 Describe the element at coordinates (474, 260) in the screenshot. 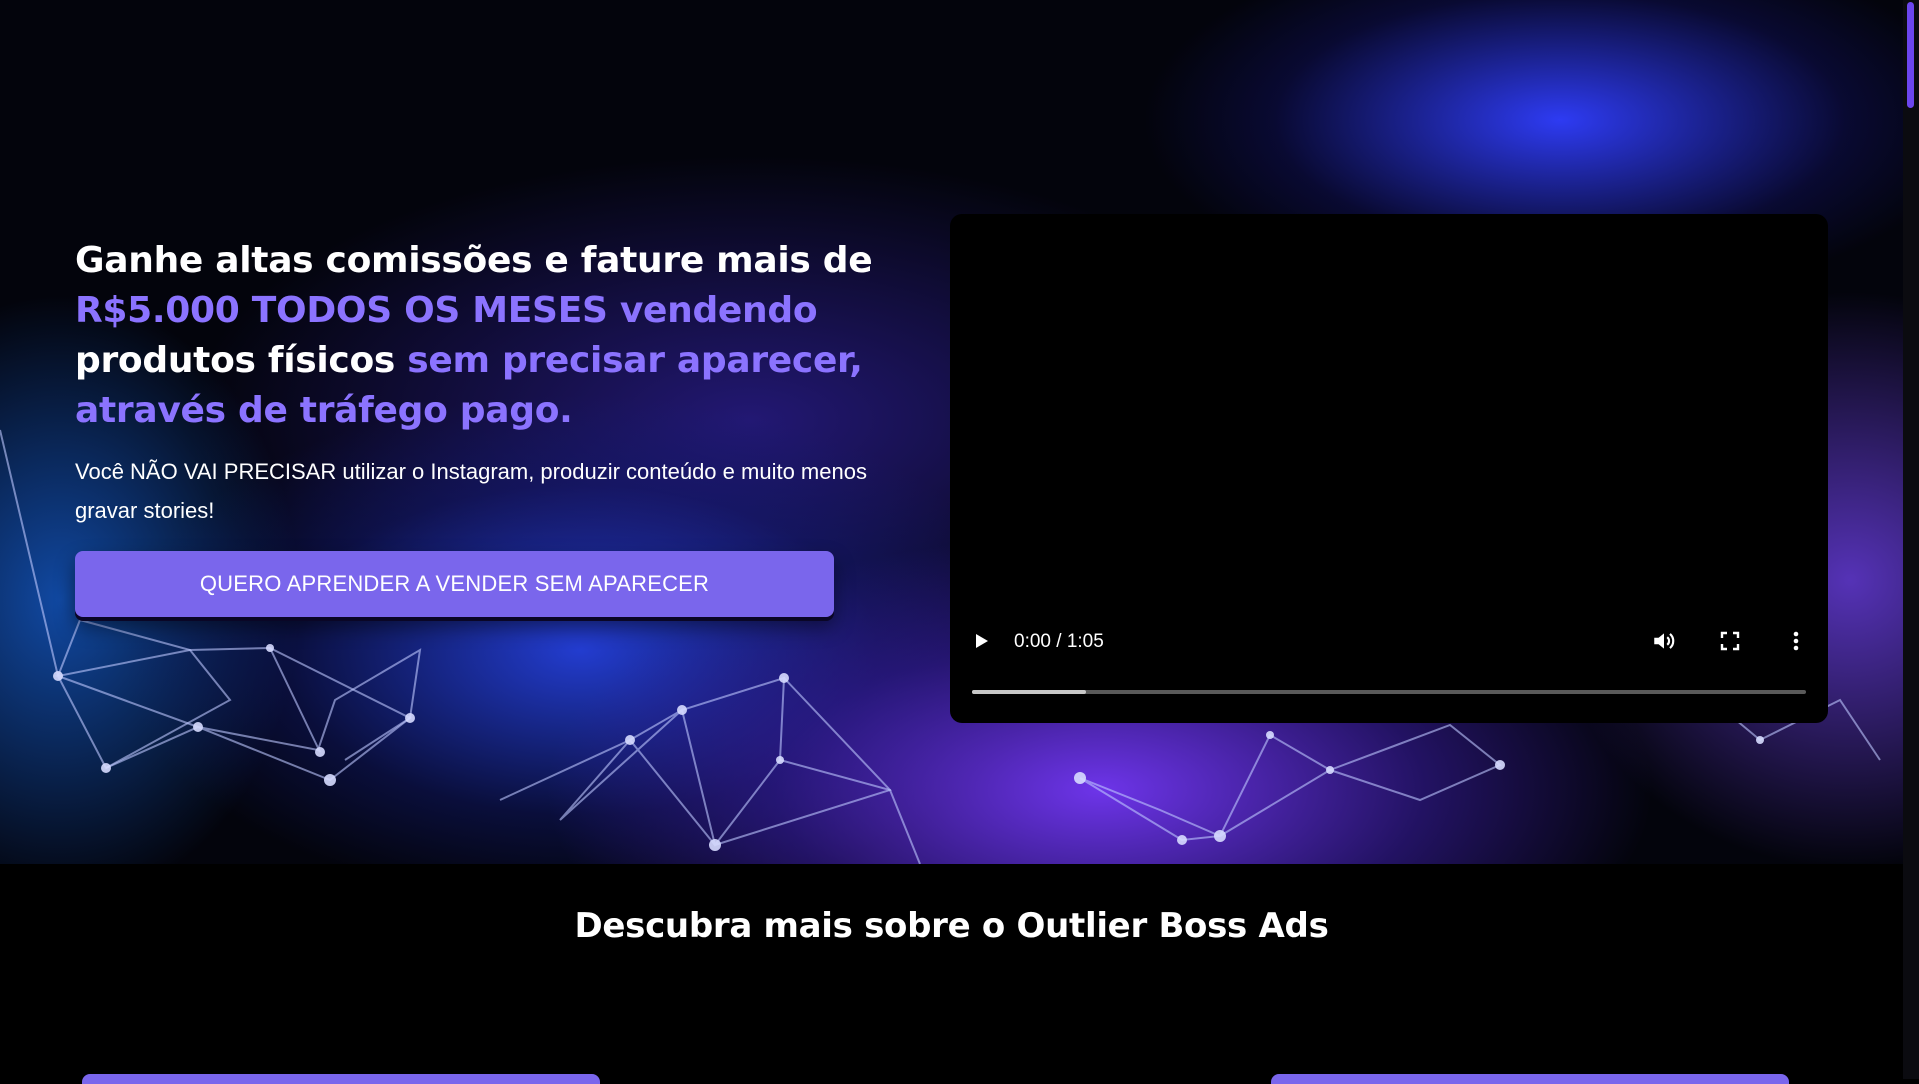

I see `headline-text: Ganhe altas comissões e fature mais de` at that location.